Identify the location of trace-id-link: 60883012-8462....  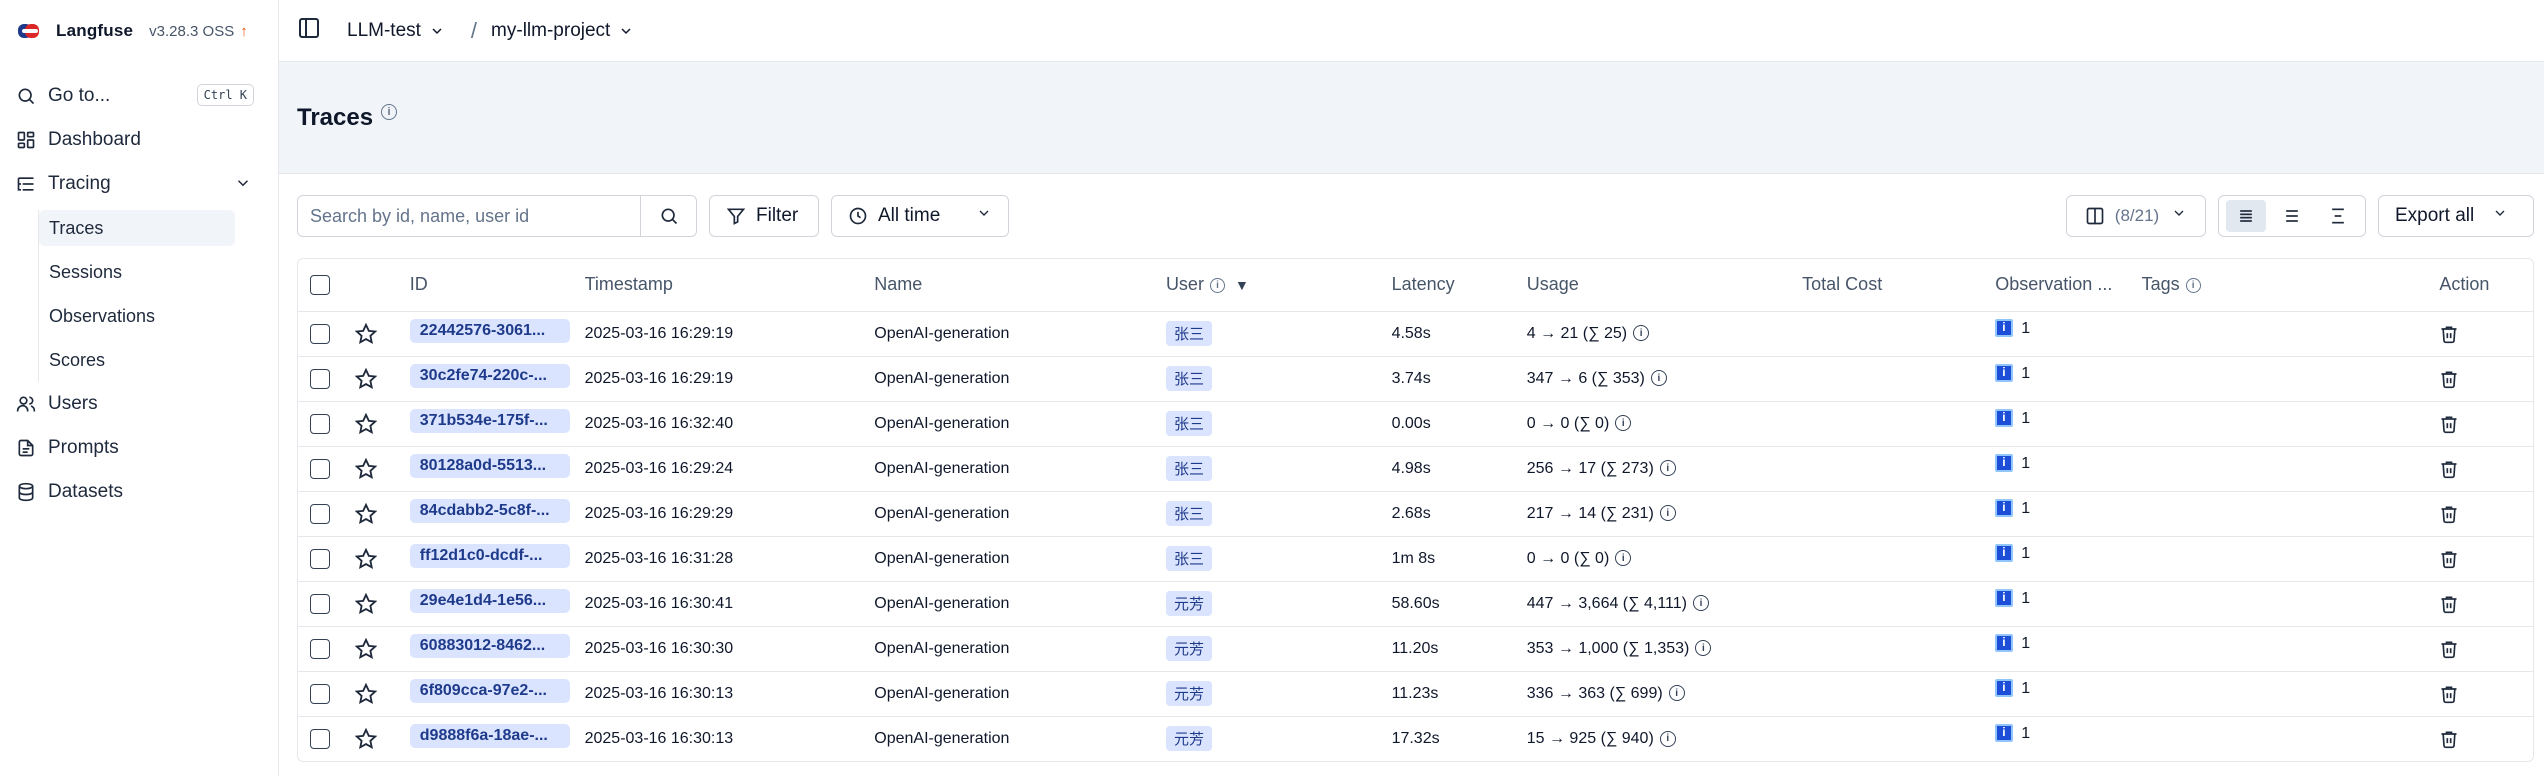
(489, 646).